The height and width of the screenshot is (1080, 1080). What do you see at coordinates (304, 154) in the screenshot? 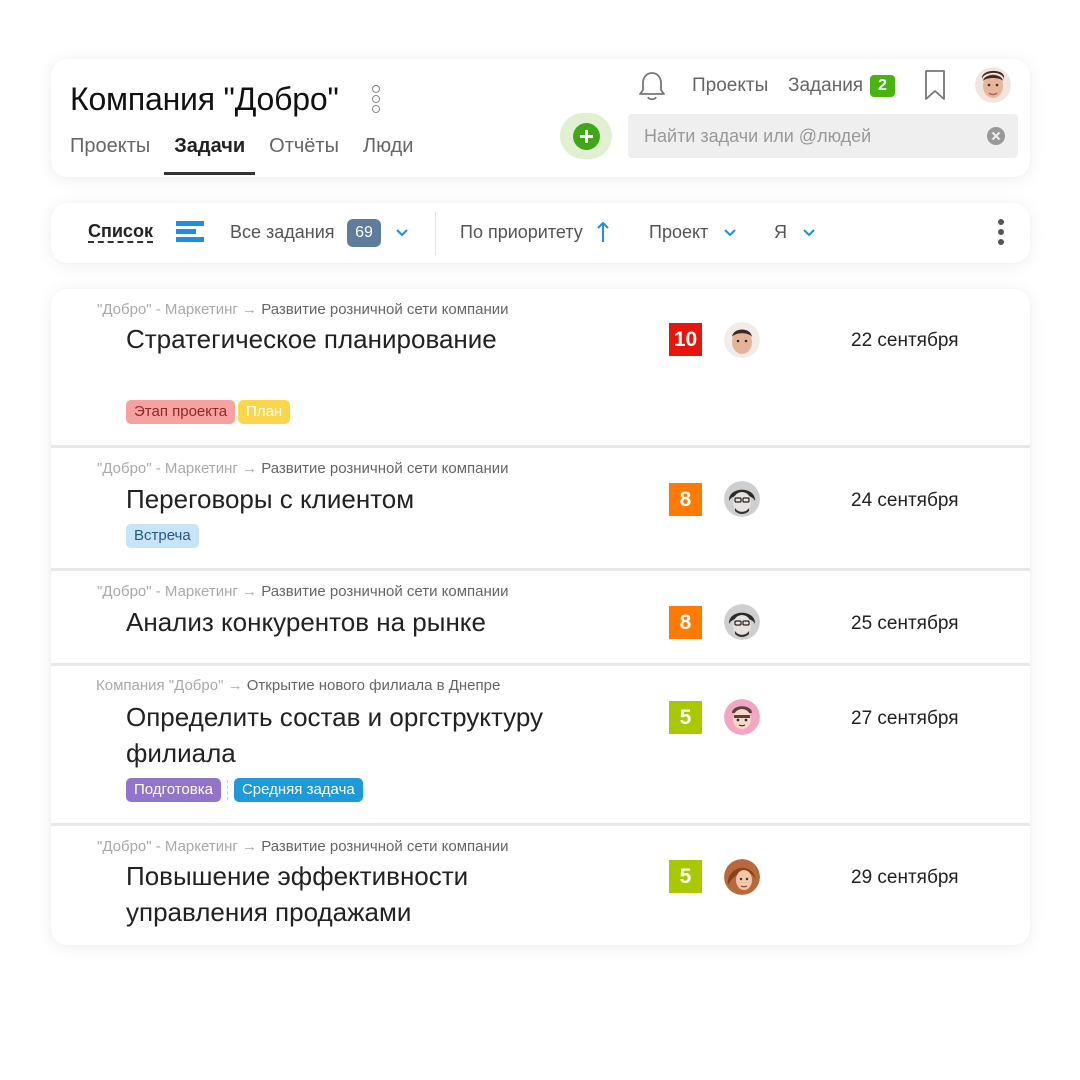
I see `tab-reports: Отчёты` at bounding box center [304, 154].